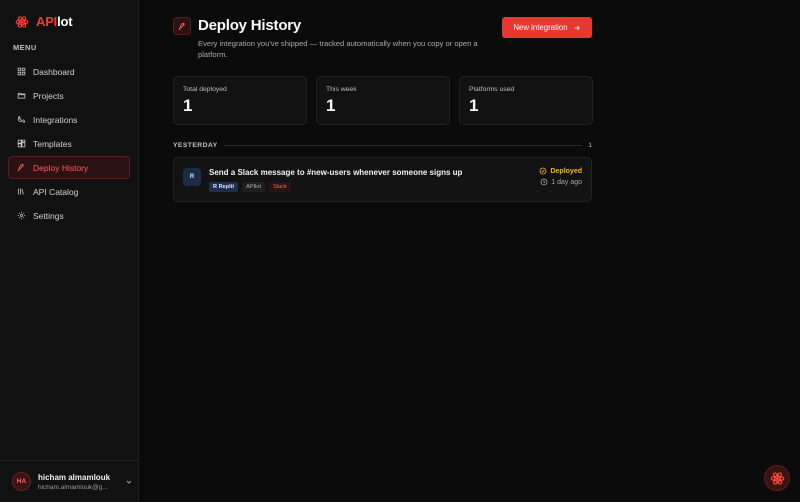 This screenshot has width=800, height=502. Describe the element at coordinates (195, 145) in the screenshot. I see `group-label: YESTERDAY` at that location.